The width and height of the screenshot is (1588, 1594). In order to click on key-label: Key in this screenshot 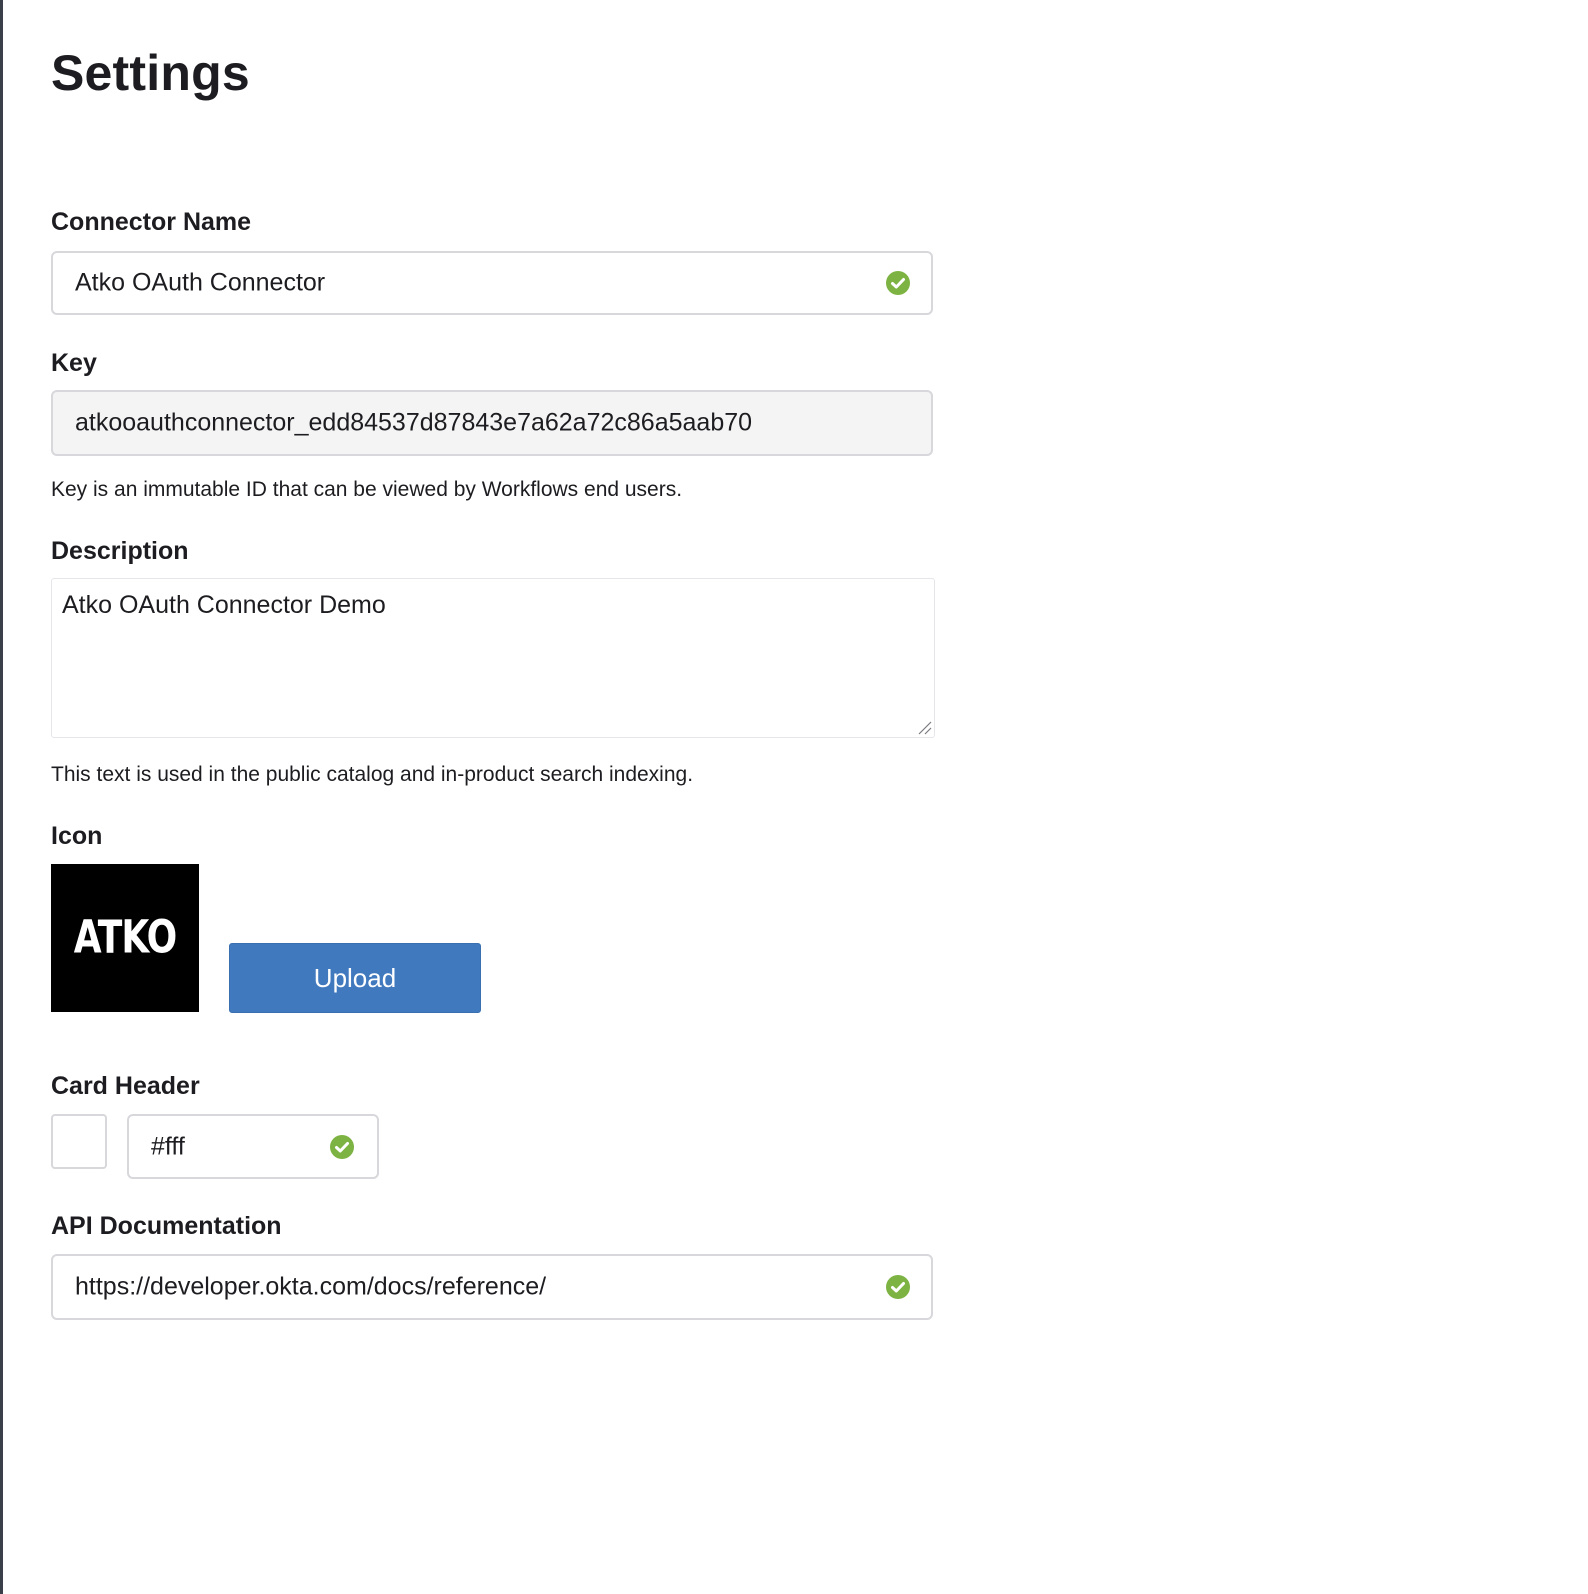, I will do `click(74, 363)`.